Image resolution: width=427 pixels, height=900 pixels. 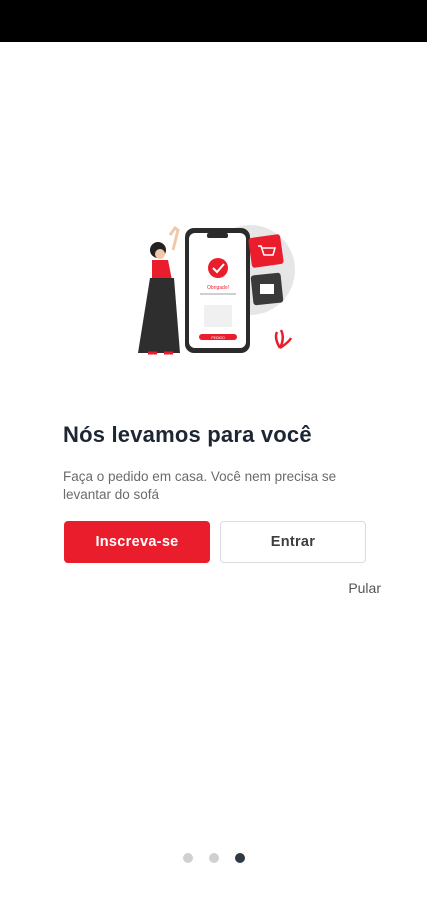 I want to click on bag-icon, so click(x=267, y=289).